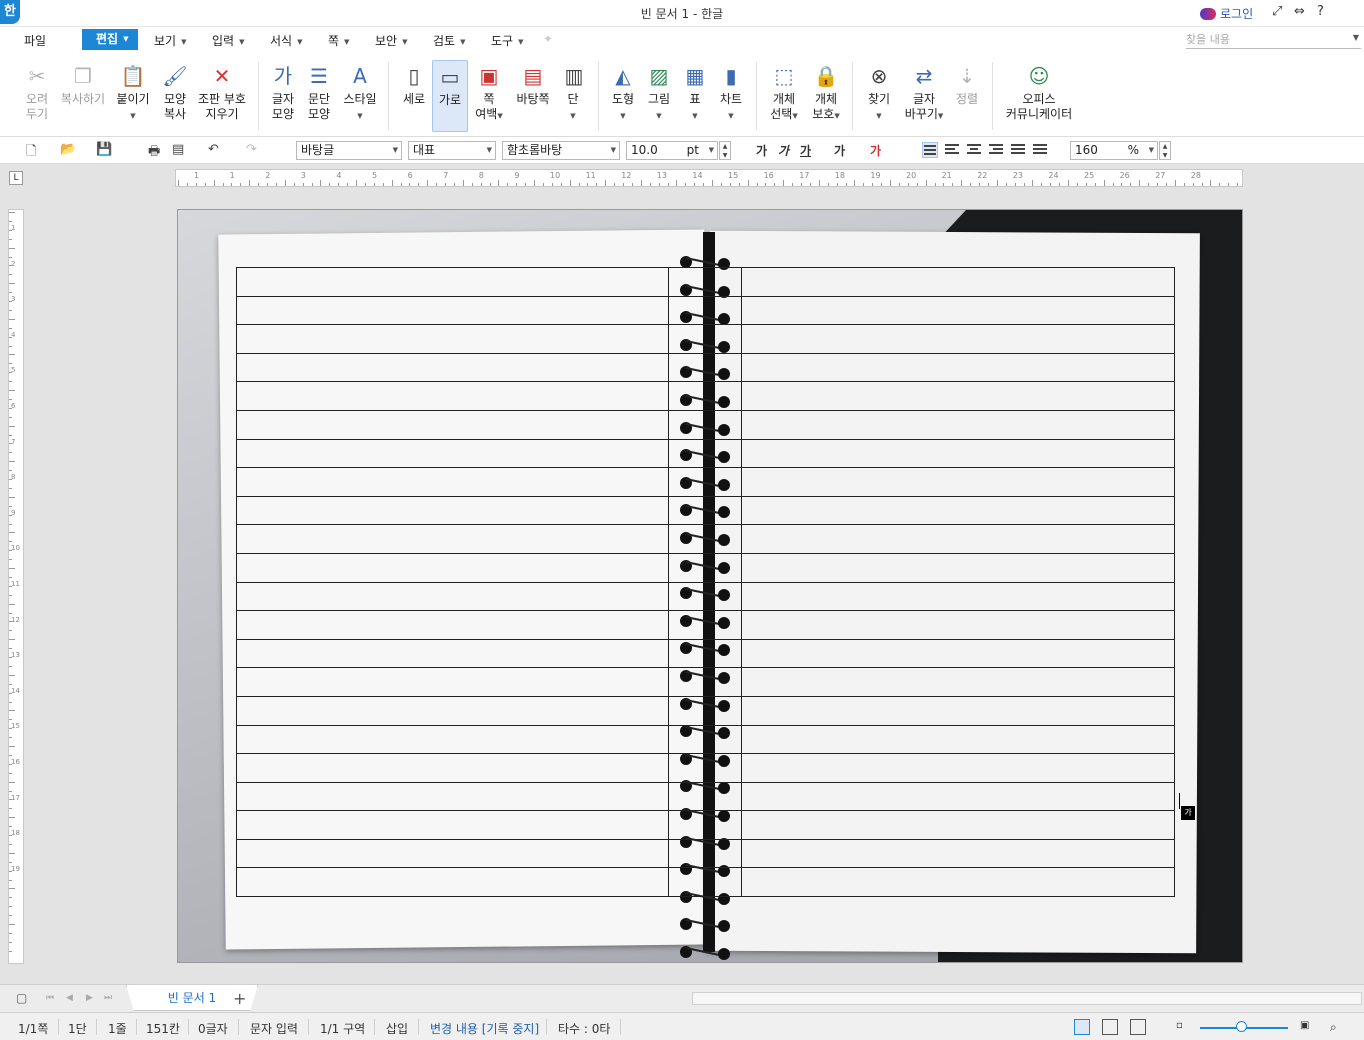  Describe the element at coordinates (875, 150) in the screenshot. I see `font-color-button: 가` at that location.